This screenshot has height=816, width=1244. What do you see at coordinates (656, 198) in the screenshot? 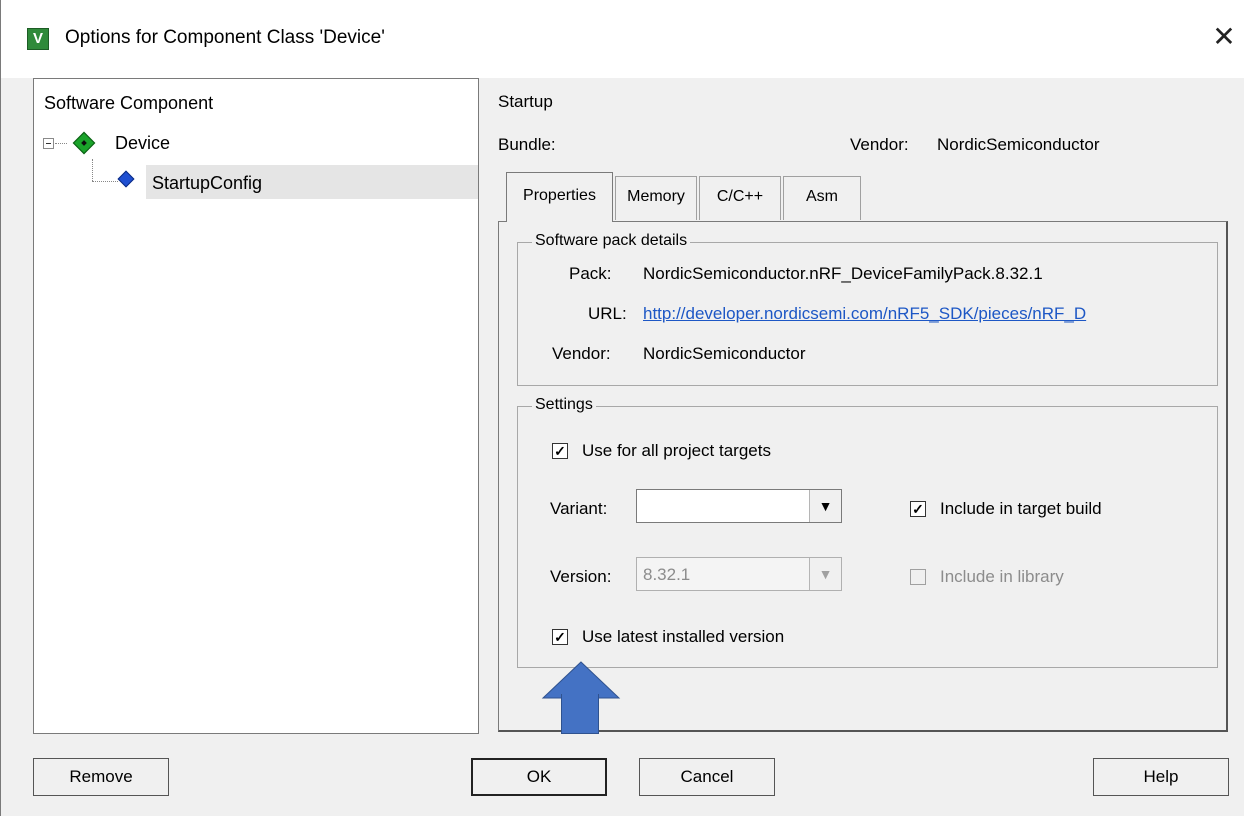
I see `tab-memory: Memory` at bounding box center [656, 198].